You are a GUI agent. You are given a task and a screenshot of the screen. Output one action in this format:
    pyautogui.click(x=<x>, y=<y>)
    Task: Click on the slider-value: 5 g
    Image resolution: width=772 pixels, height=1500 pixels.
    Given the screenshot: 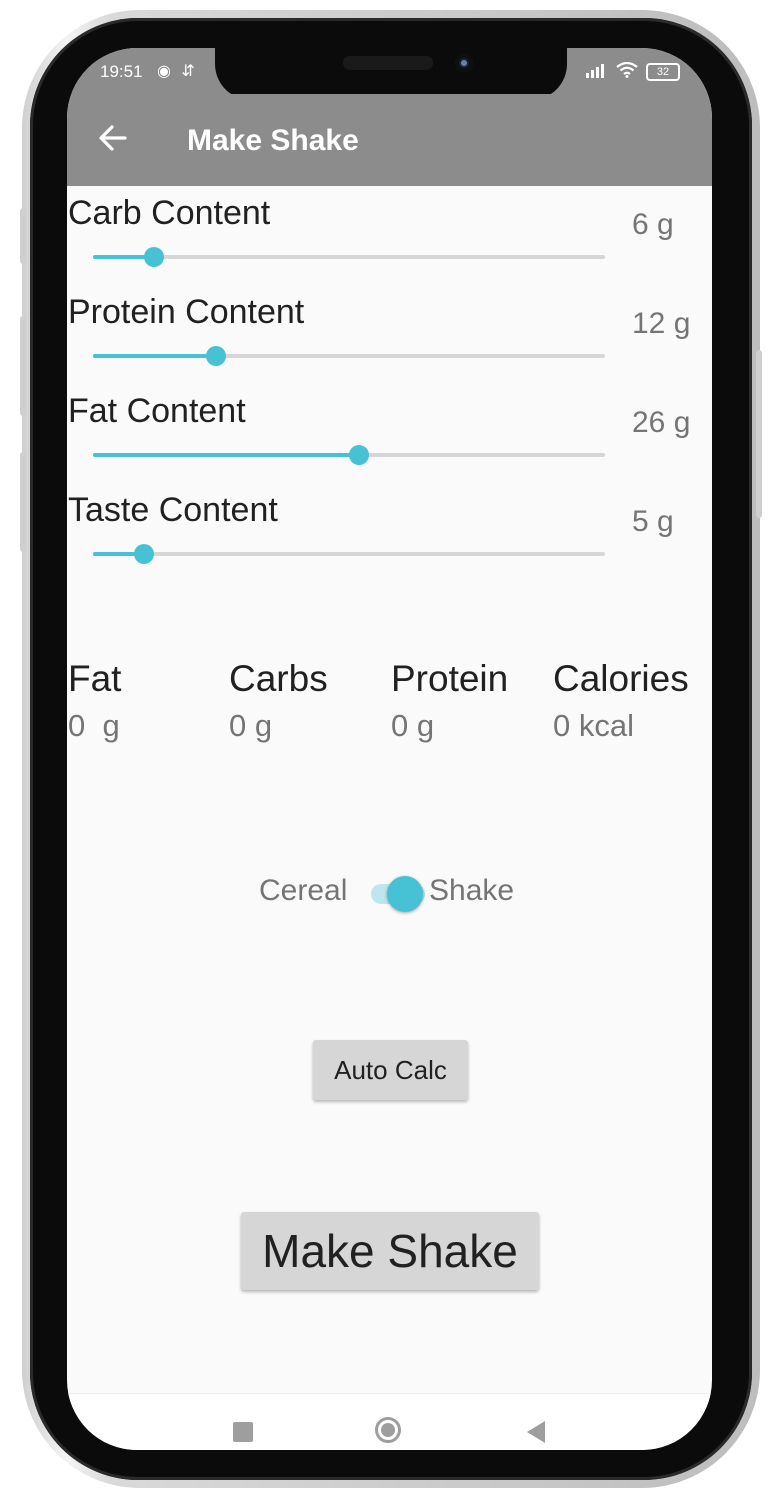 What is the action you would take?
    pyautogui.click(x=653, y=521)
    